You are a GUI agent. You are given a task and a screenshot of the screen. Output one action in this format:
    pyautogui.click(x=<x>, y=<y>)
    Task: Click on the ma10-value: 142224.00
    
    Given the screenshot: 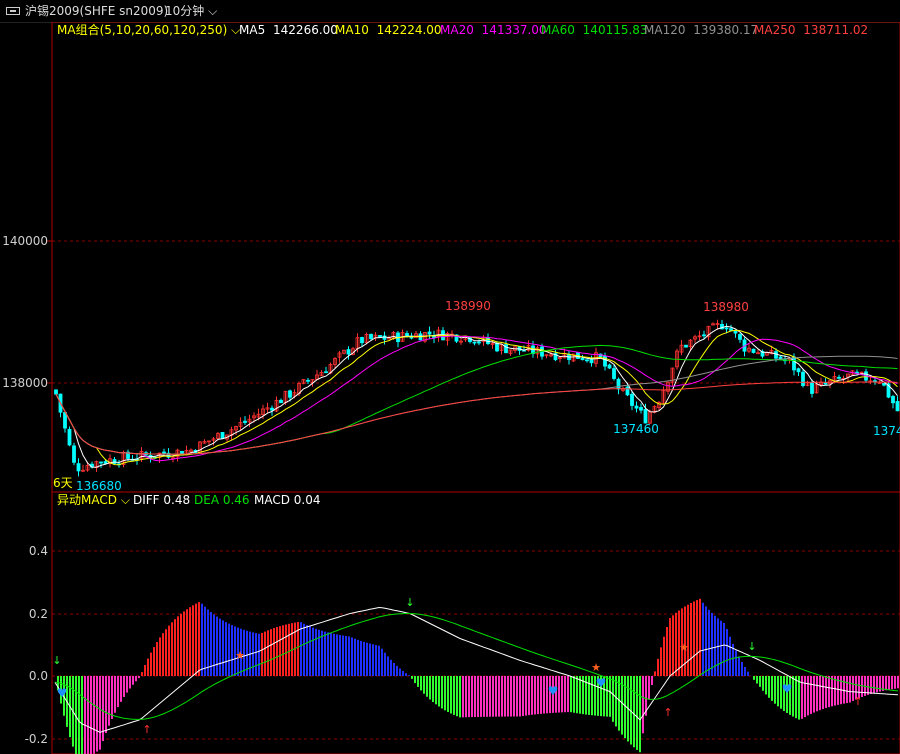 What is the action you would take?
    pyautogui.click(x=409, y=30)
    